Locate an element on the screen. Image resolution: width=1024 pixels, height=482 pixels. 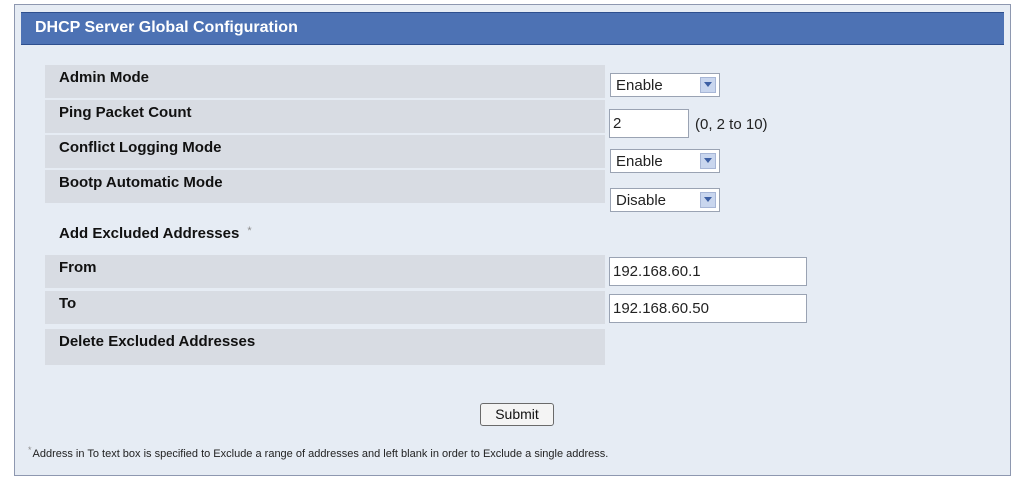
add-excluded-addresses-heading: Add Excluded Addresses * is located at coordinates (155, 233).